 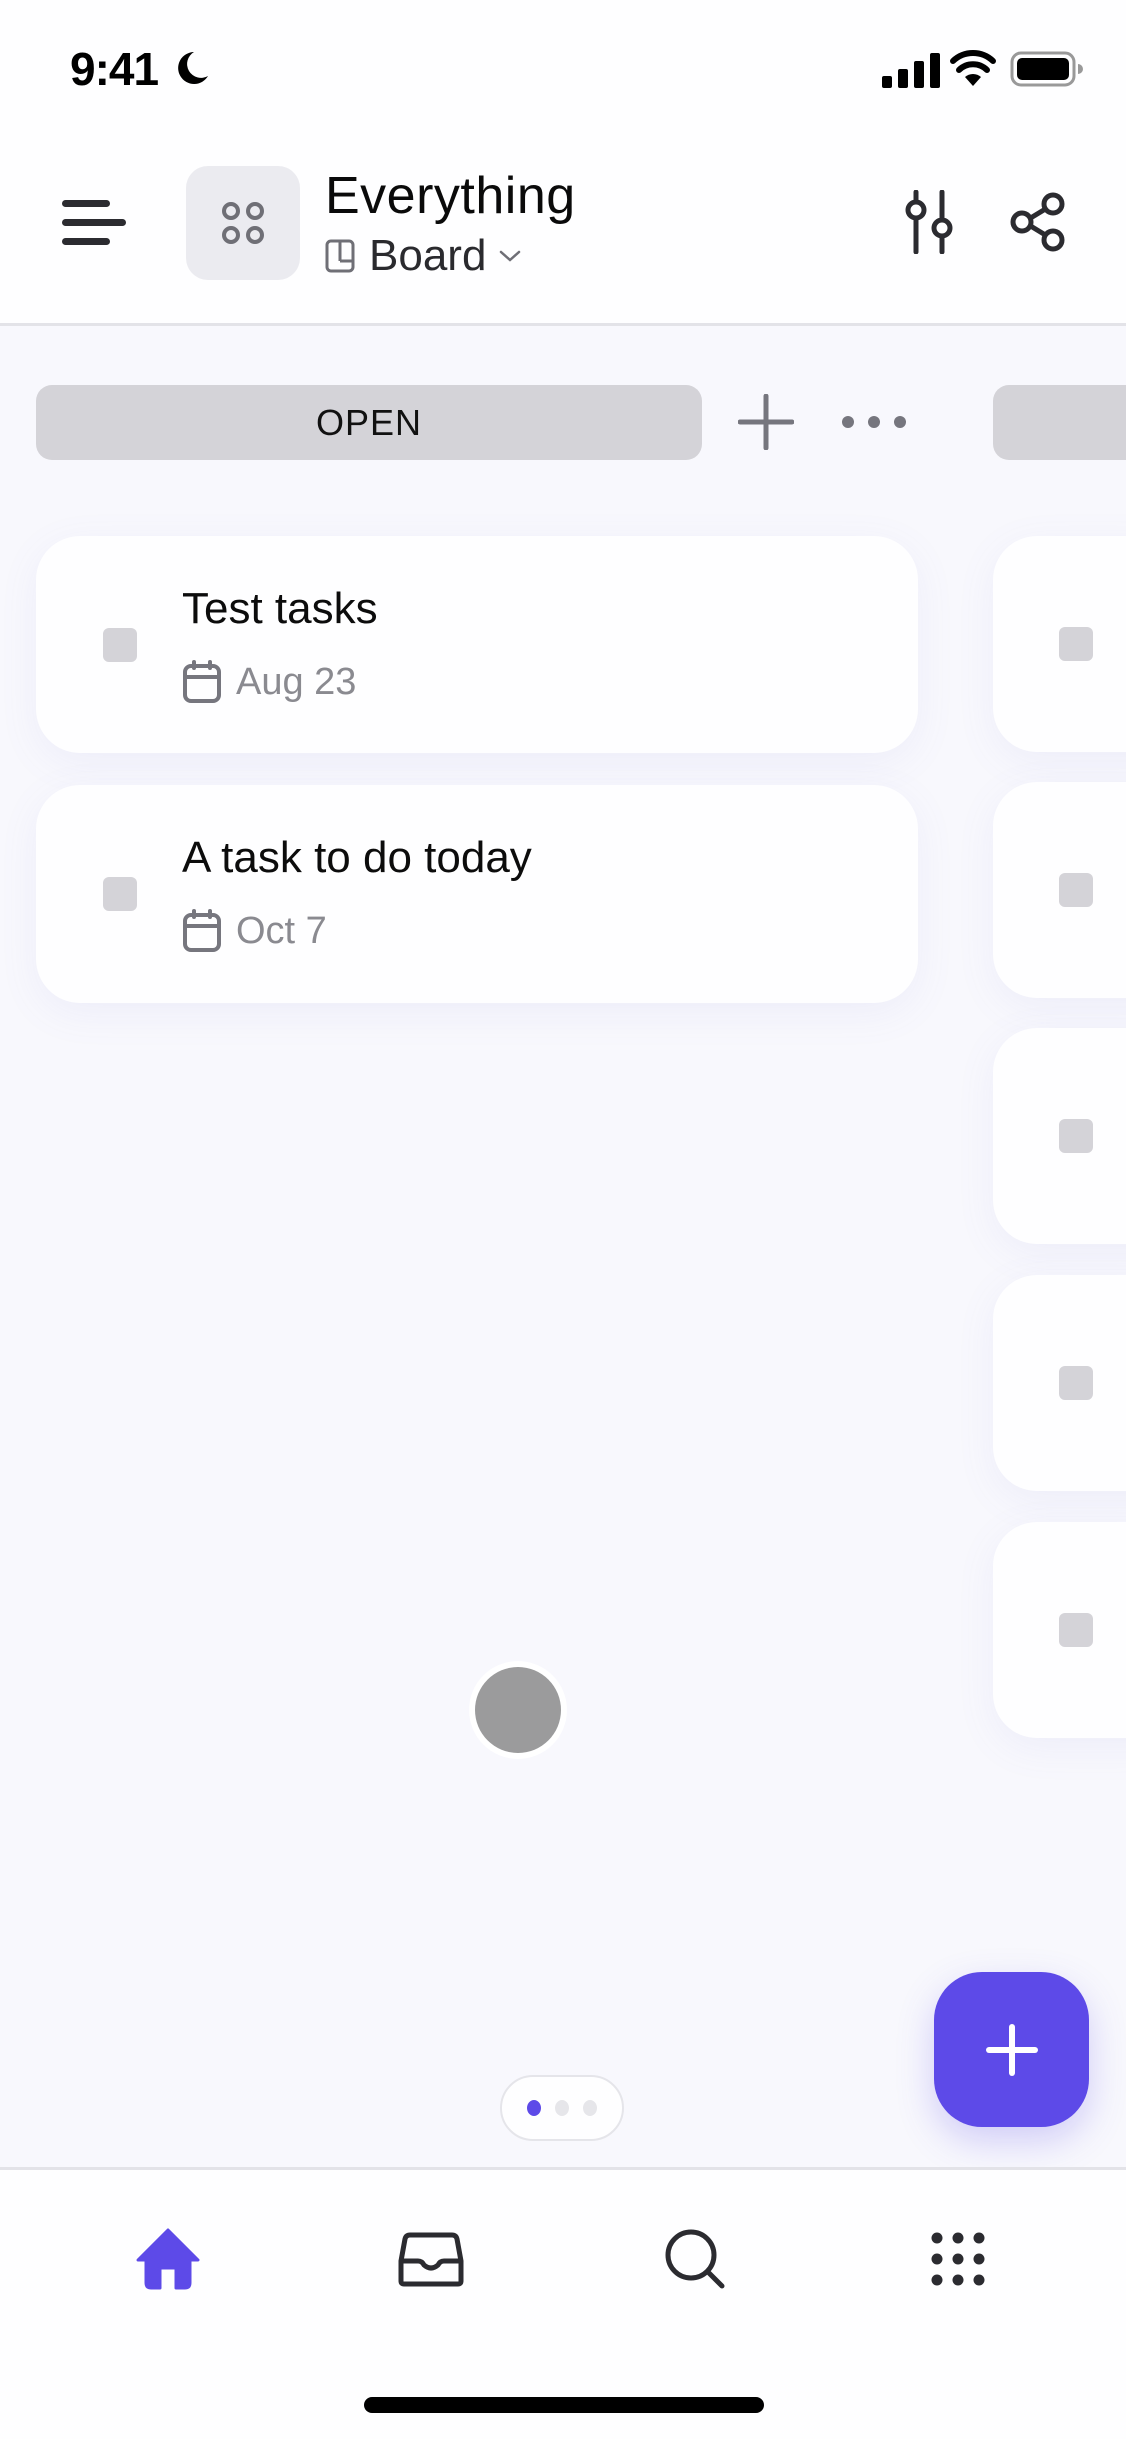 What do you see at coordinates (477, 894) in the screenshot?
I see `task-card: A task to do today Oct 7` at bounding box center [477, 894].